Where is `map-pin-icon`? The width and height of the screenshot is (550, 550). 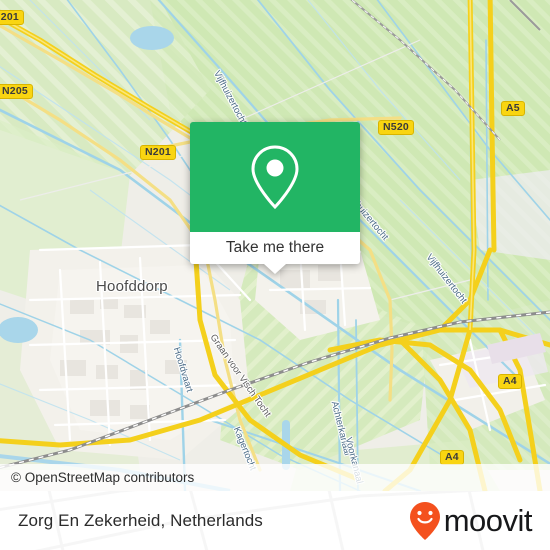
map-pin-icon is located at coordinates (275, 177).